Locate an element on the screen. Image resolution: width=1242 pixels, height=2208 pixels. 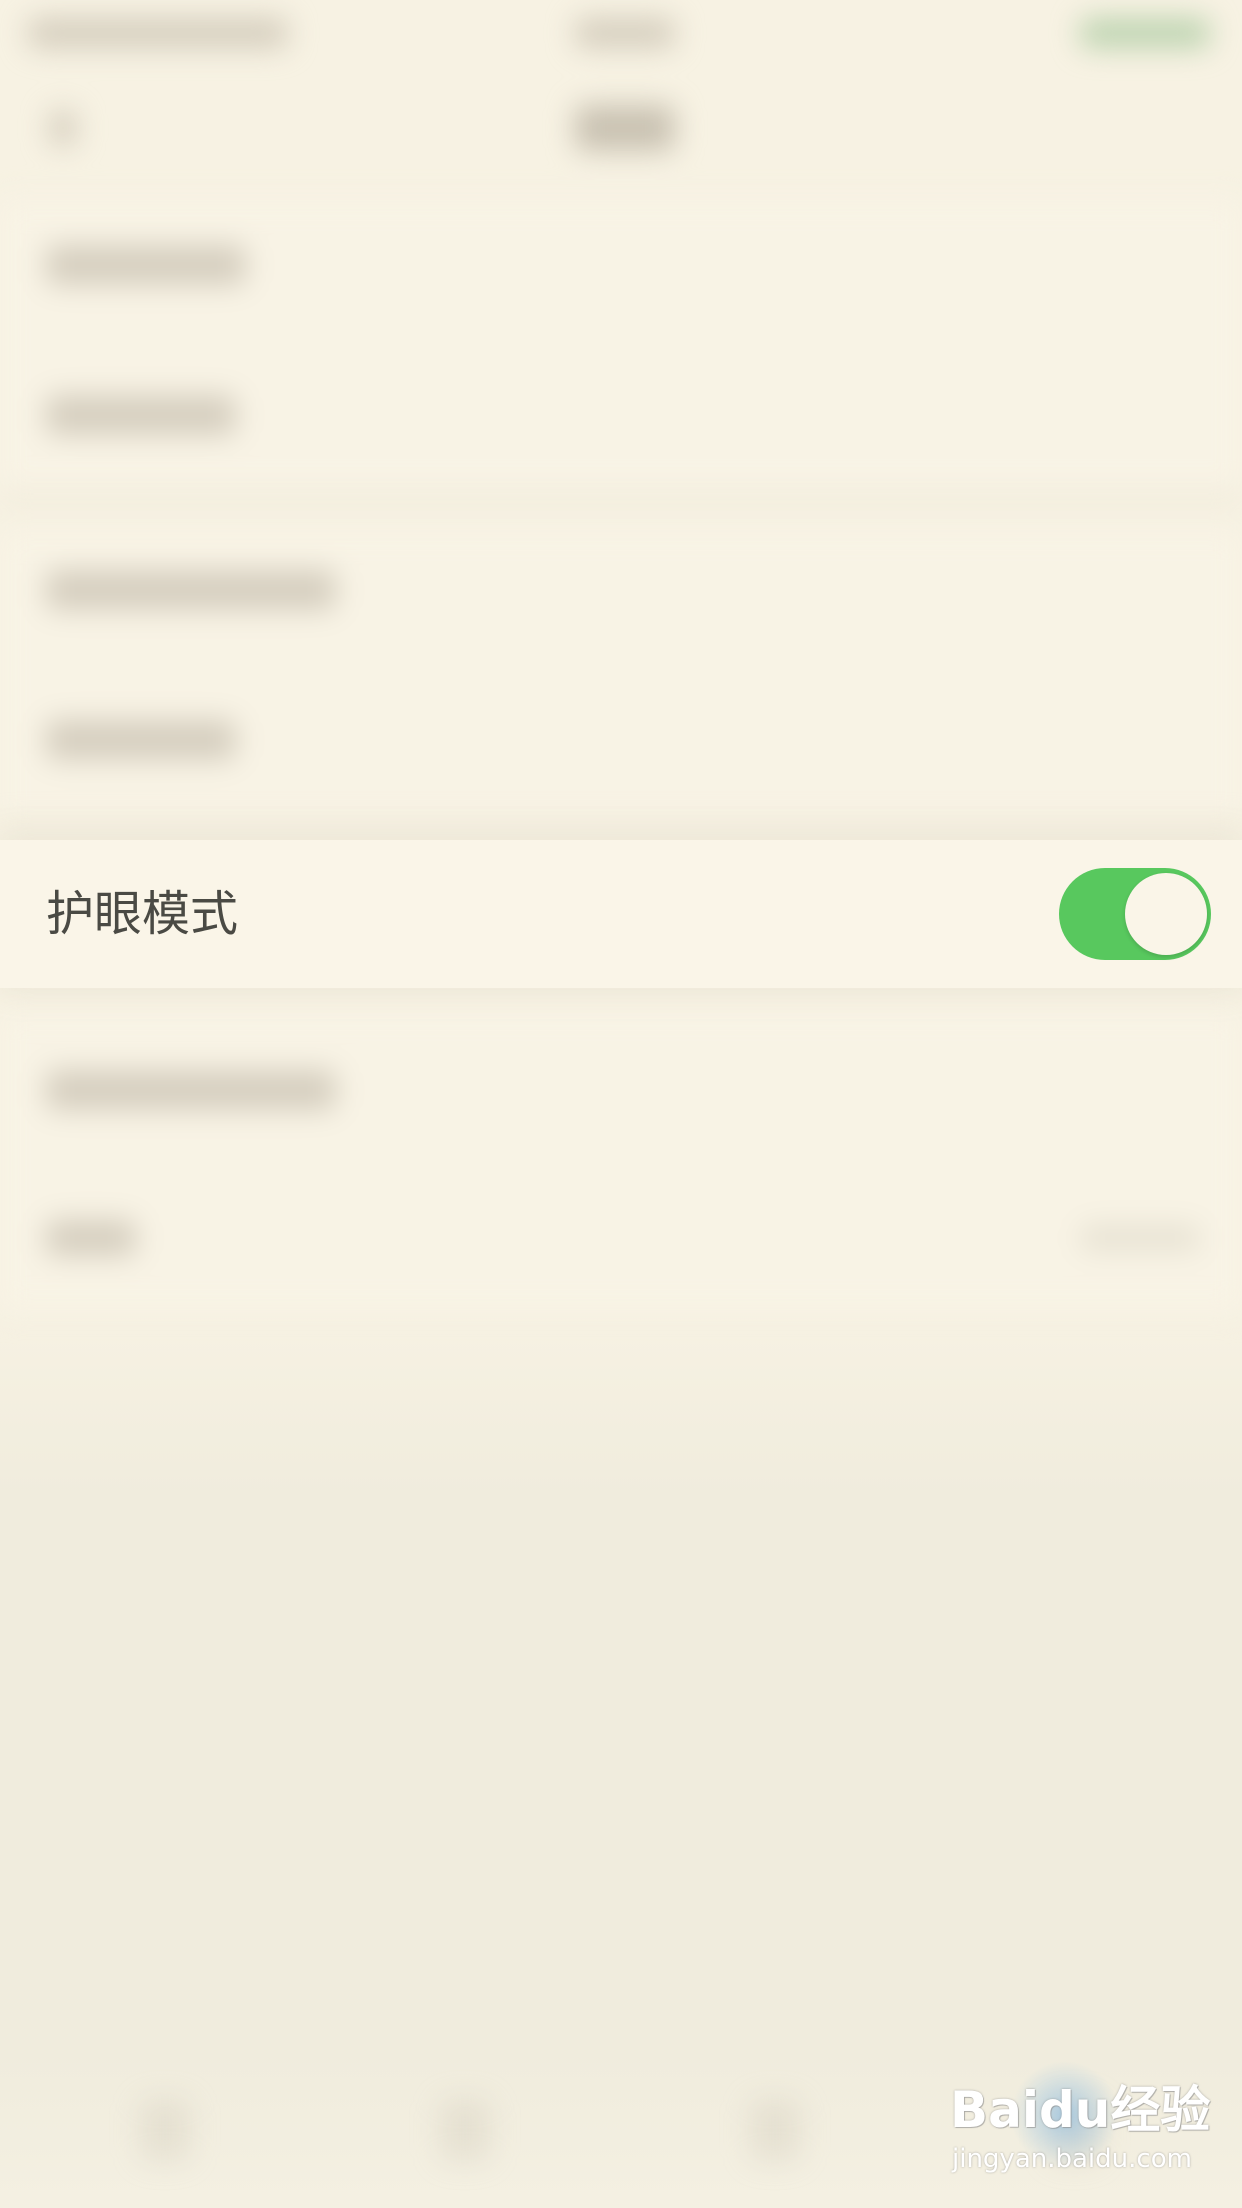
toggle-knob is located at coordinates (1166, 914).